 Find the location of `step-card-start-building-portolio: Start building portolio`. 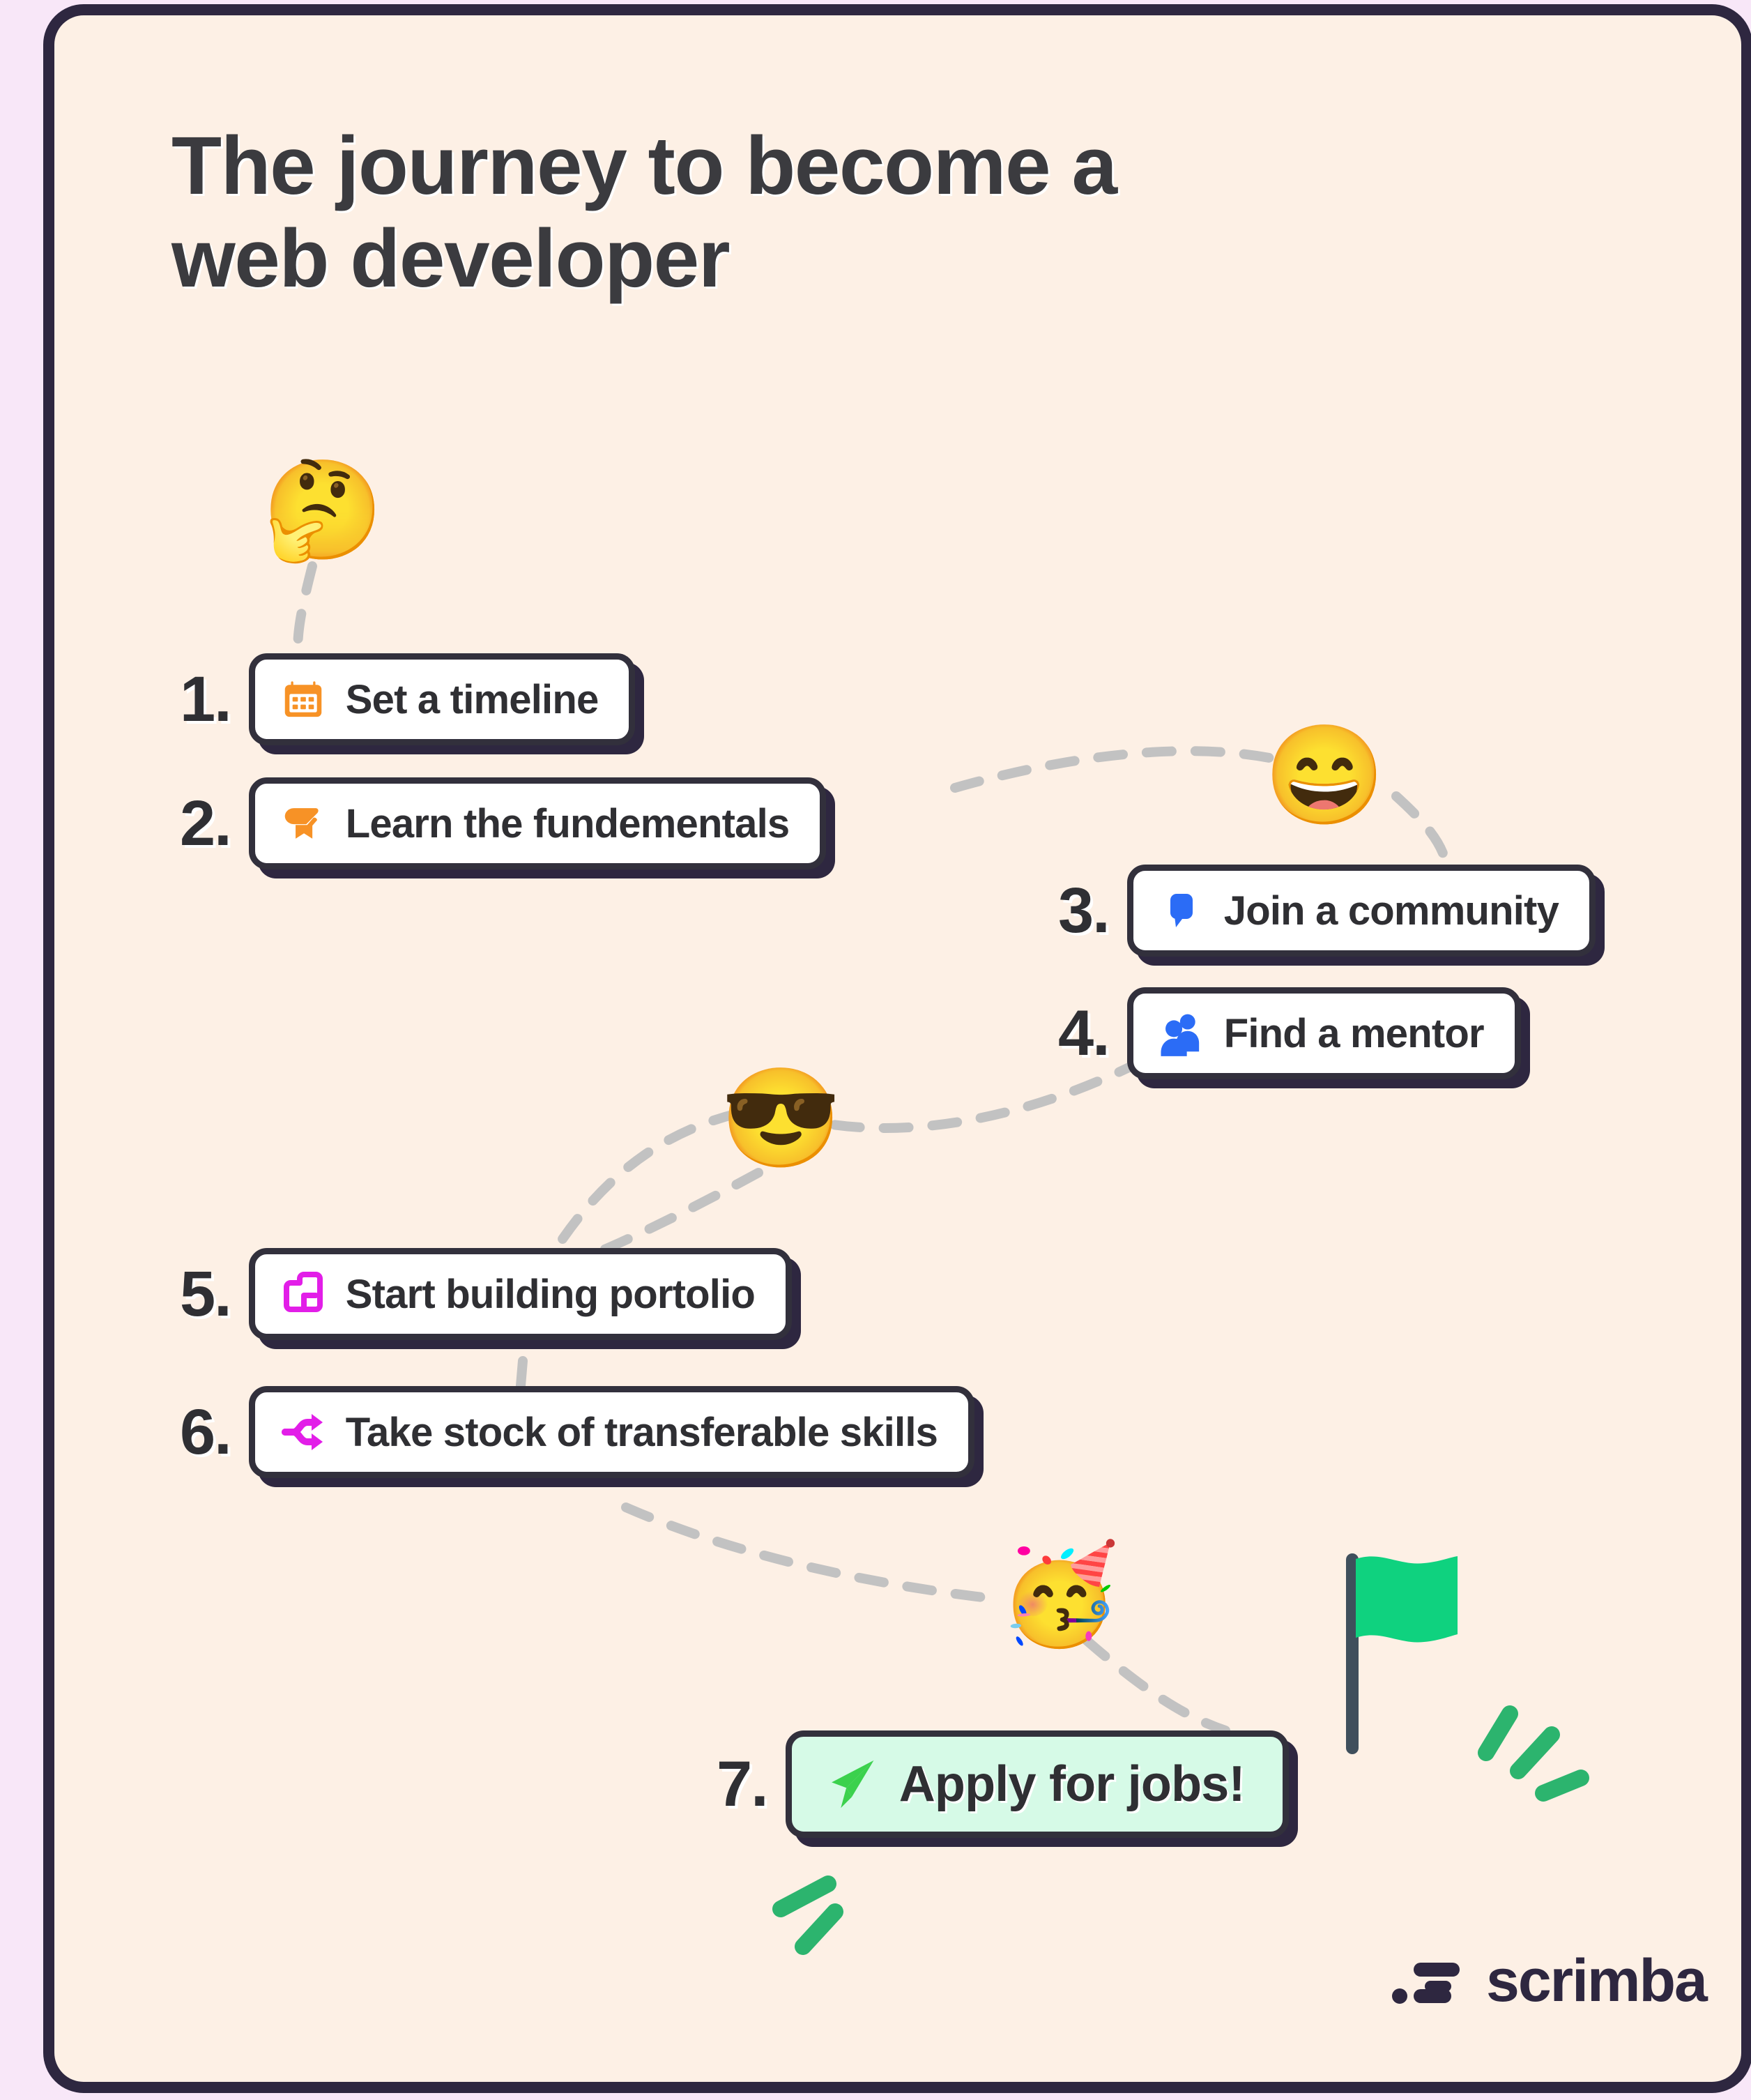

step-card-start-building-portolio: Start building portolio is located at coordinates (520, 1294).